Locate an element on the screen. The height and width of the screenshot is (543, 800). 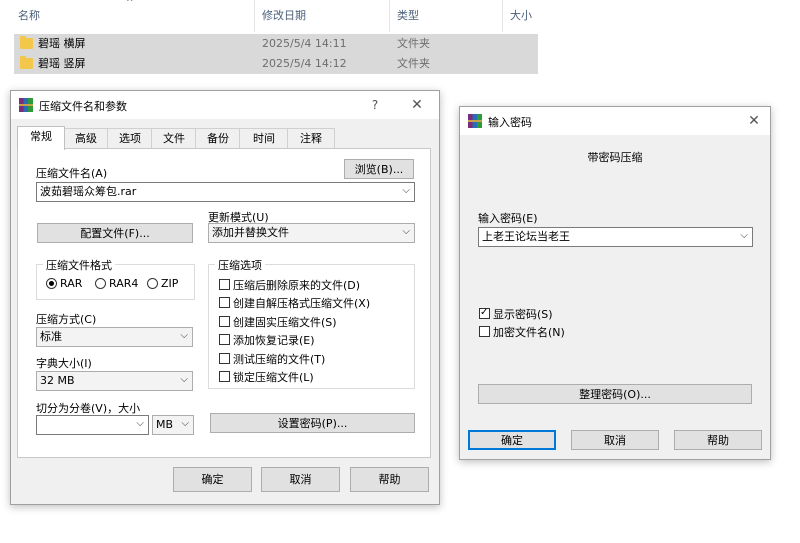
solid-label: 创建固实压缩文件(S) is located at coordinates (285, 322).